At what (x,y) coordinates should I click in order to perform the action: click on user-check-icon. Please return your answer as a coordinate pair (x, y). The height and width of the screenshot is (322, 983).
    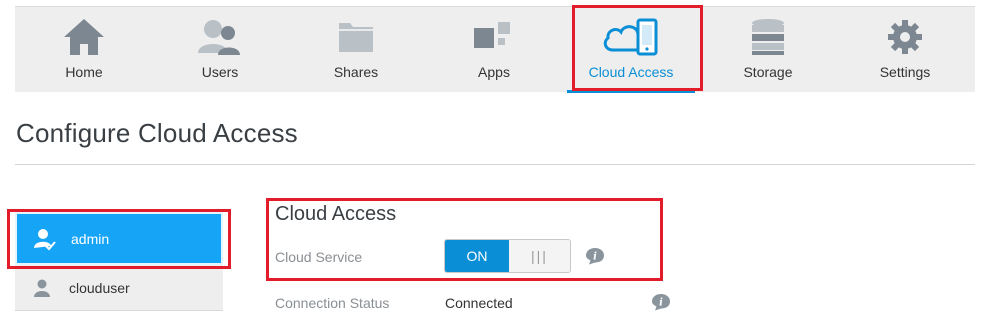
    Looking at the image, I should click on (44, 239).